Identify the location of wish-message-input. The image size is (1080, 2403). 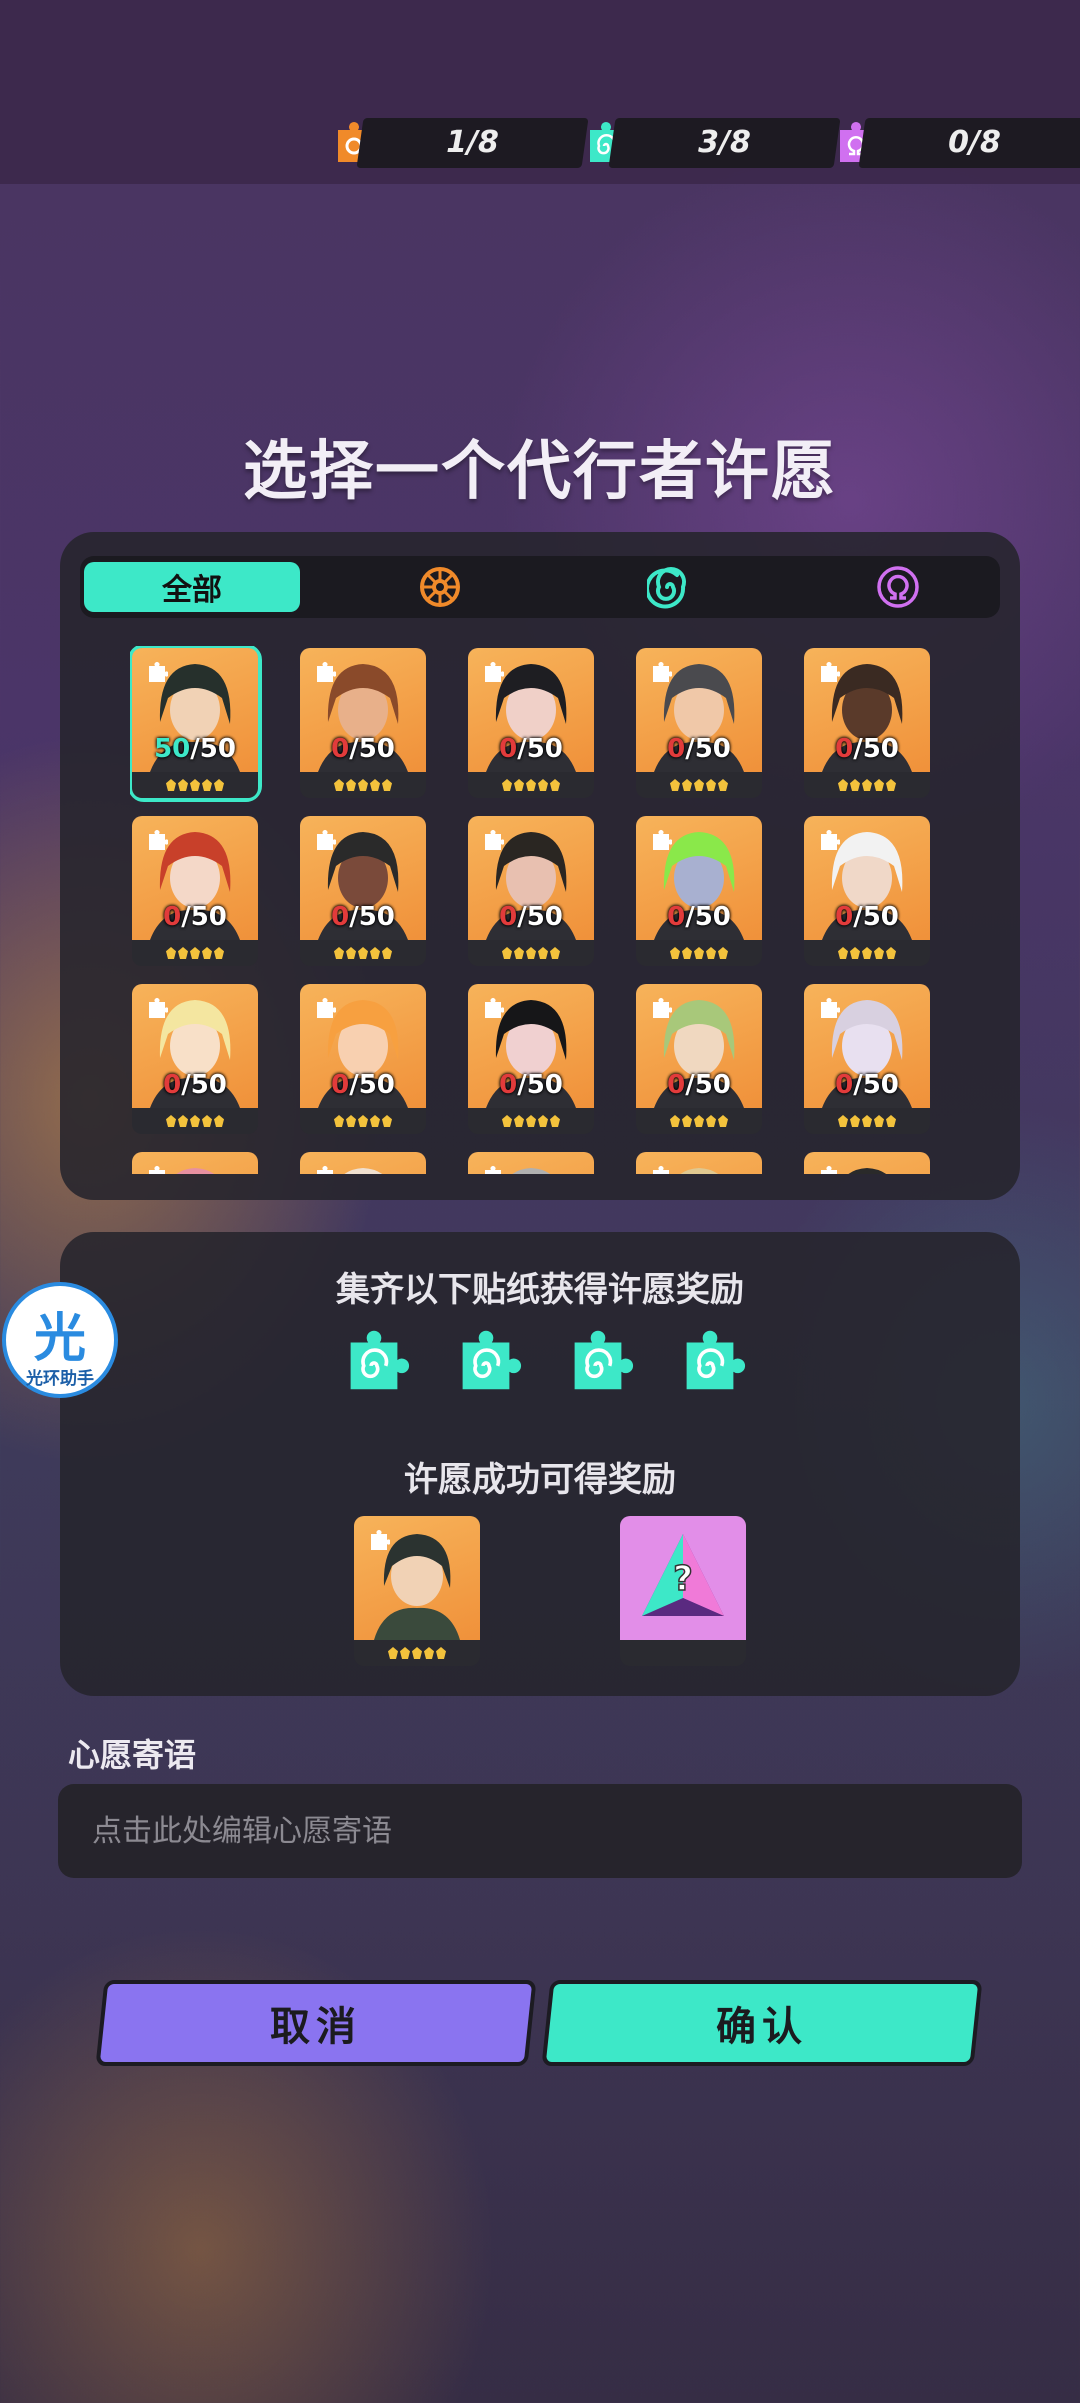
(540, 1831).